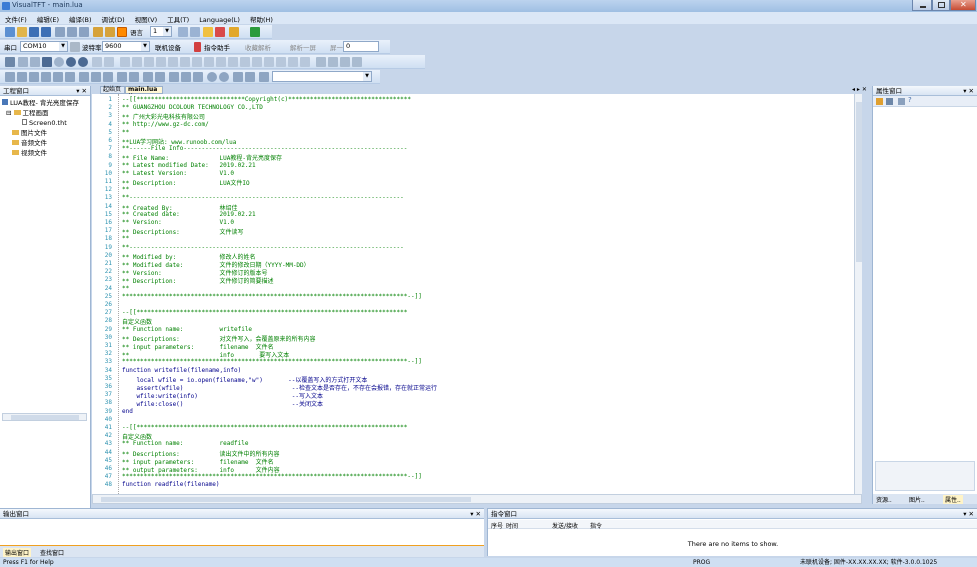  Describe the element at coordinates (497, 525) in the screenshot. I see `col-index: 序号` at that location.